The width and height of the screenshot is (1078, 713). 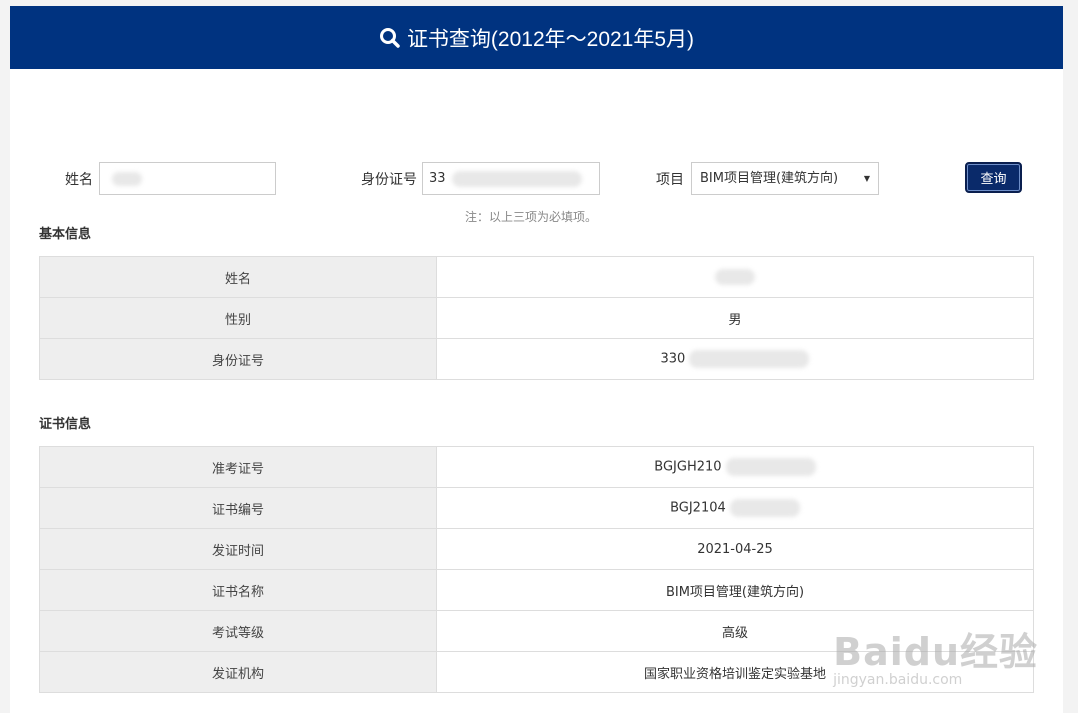 I want to click on id-label: 身份证号, so click(x=389, y=180).